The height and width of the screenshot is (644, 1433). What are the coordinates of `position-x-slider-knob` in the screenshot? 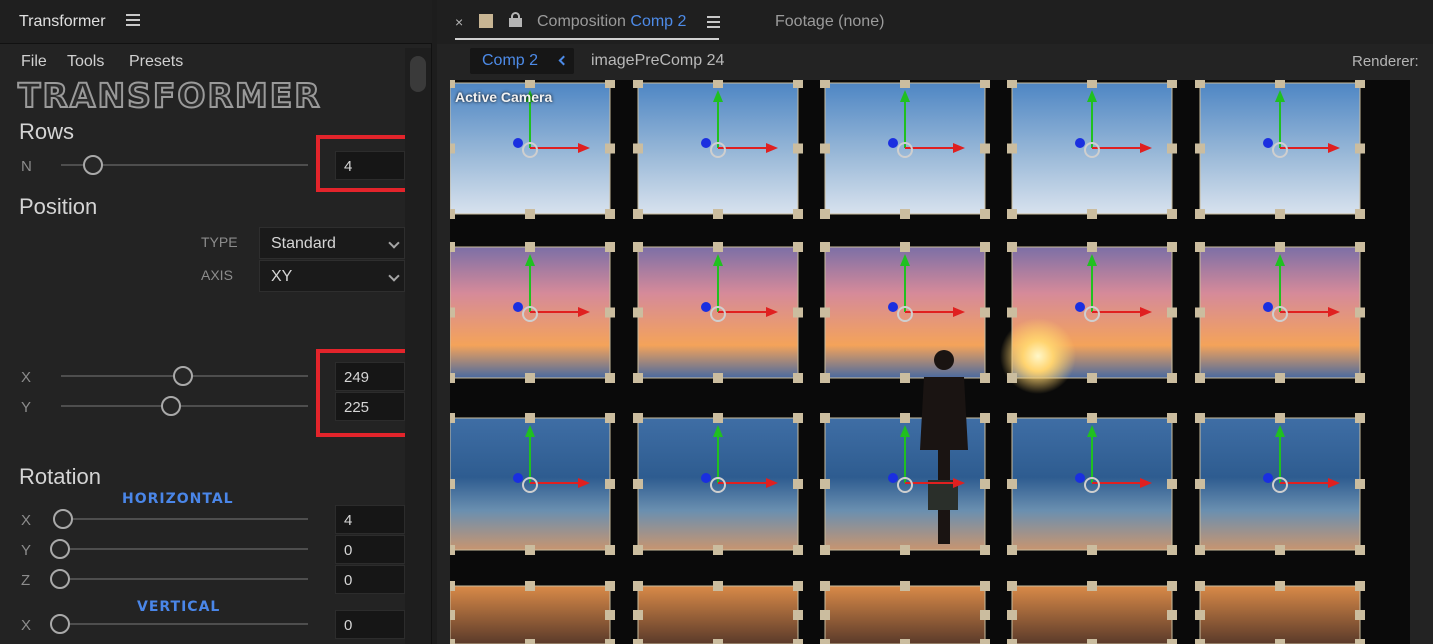 It's located at (183, 376).